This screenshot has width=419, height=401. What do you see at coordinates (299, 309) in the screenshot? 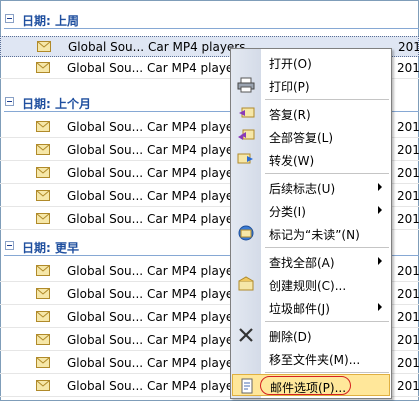
I see `menu-item-label: 垃圾邮件(J)` at bounding box center [299, 309].